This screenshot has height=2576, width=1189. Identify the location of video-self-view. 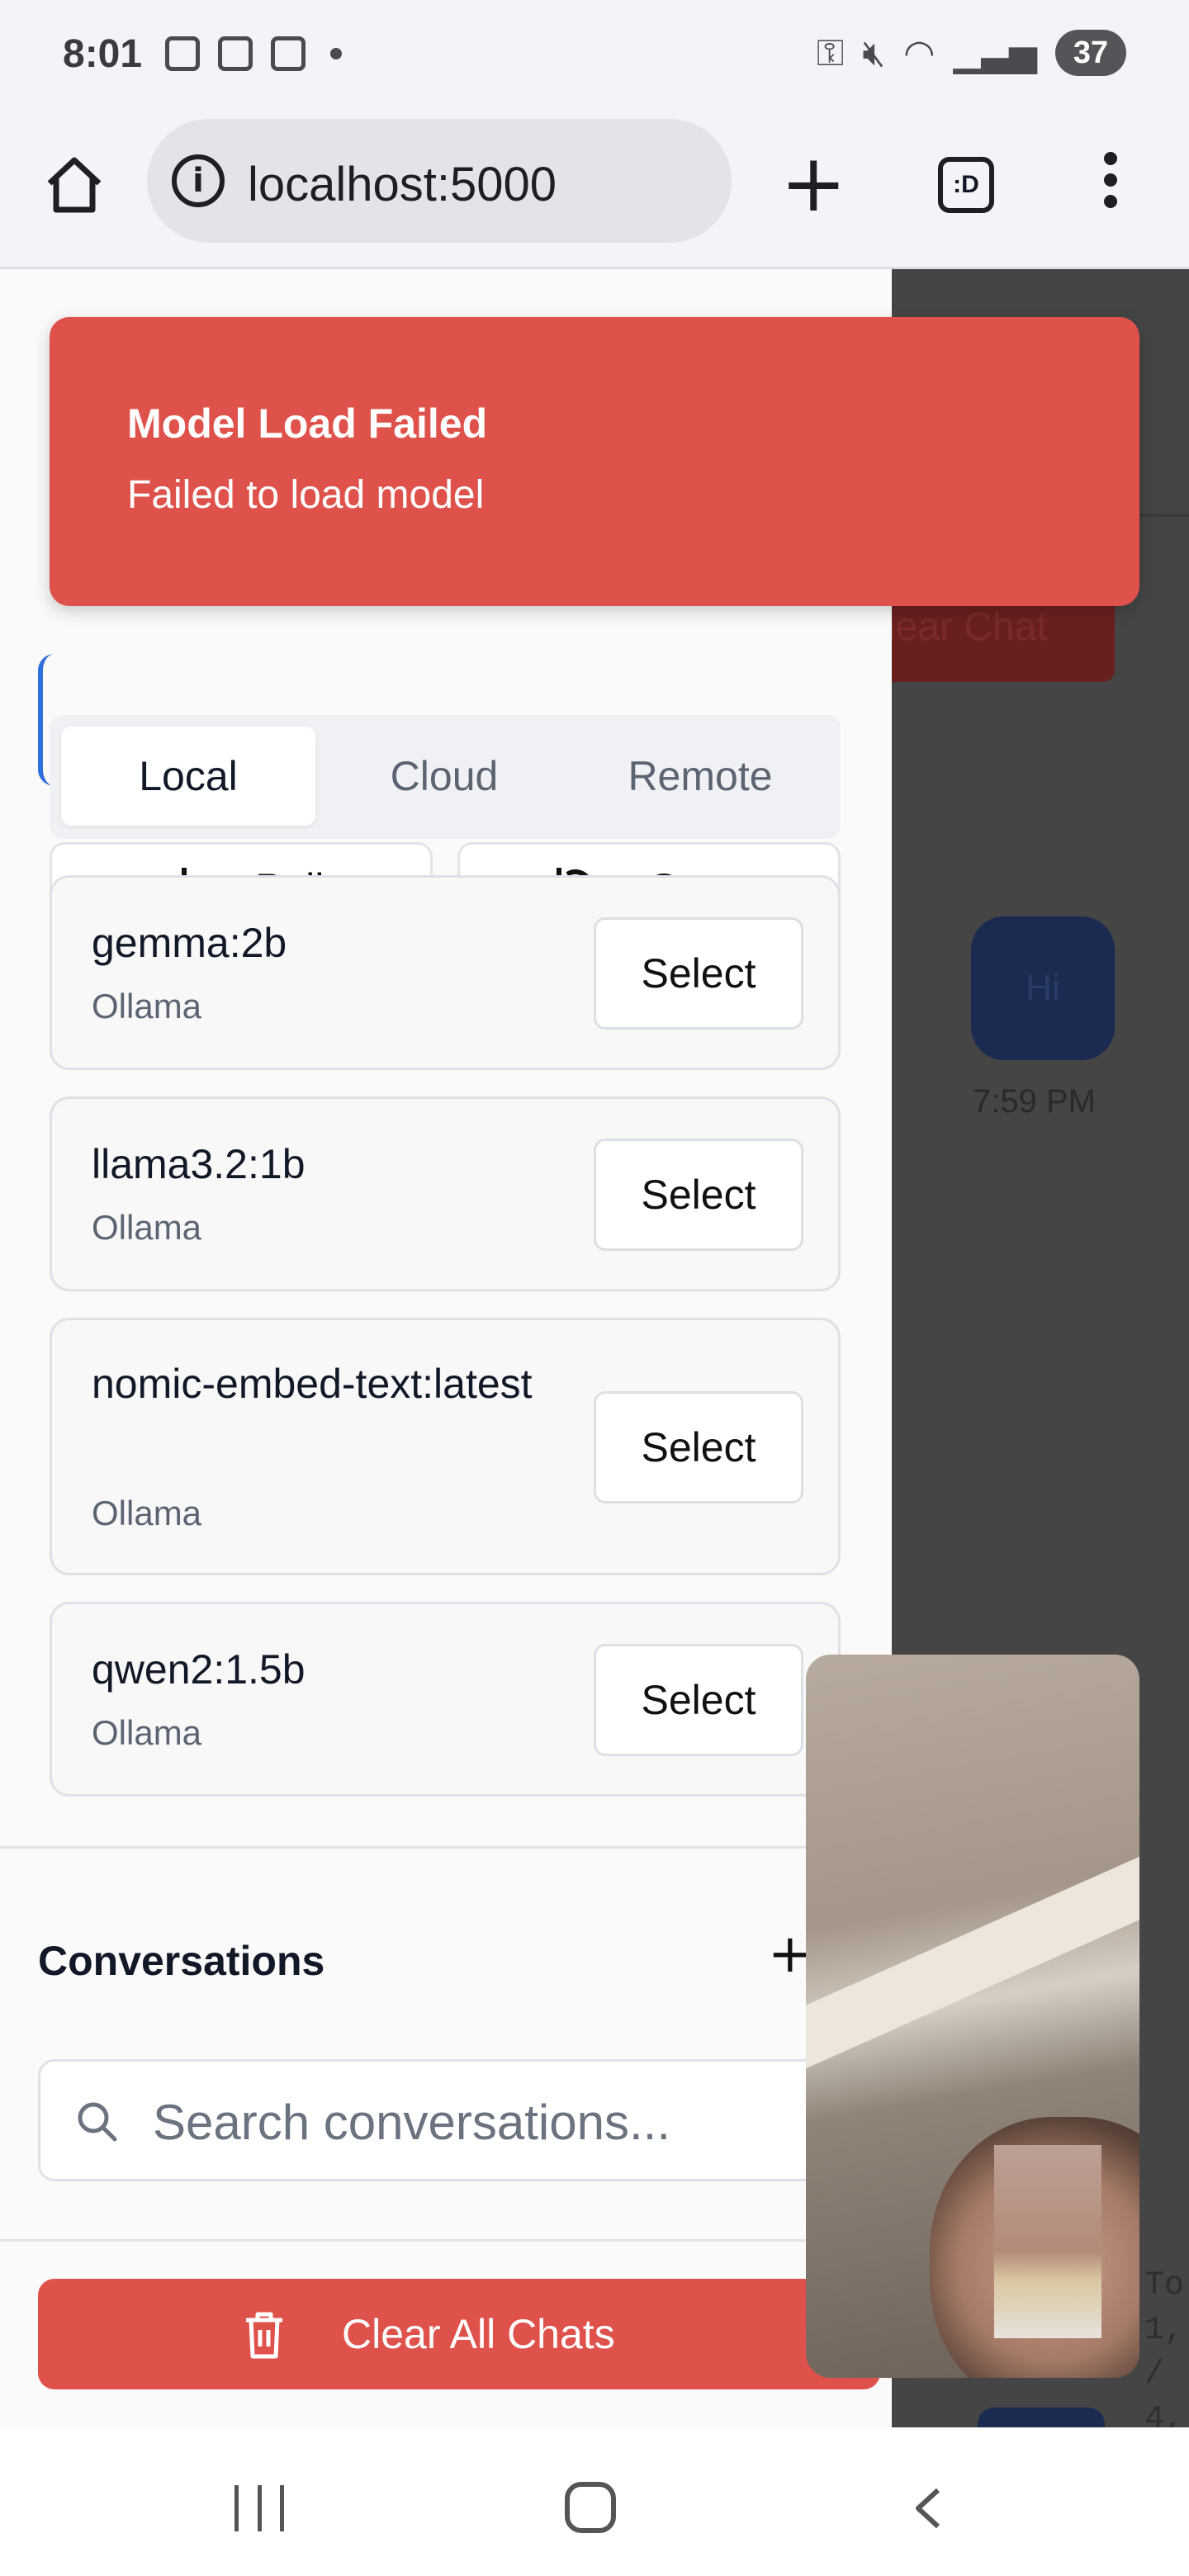
(1047, 2241).